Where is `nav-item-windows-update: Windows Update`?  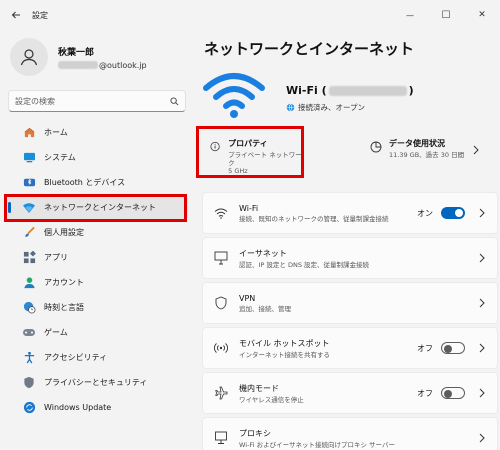
nav-item-windows-update: Windows Update is located at coordinates (97, 407).